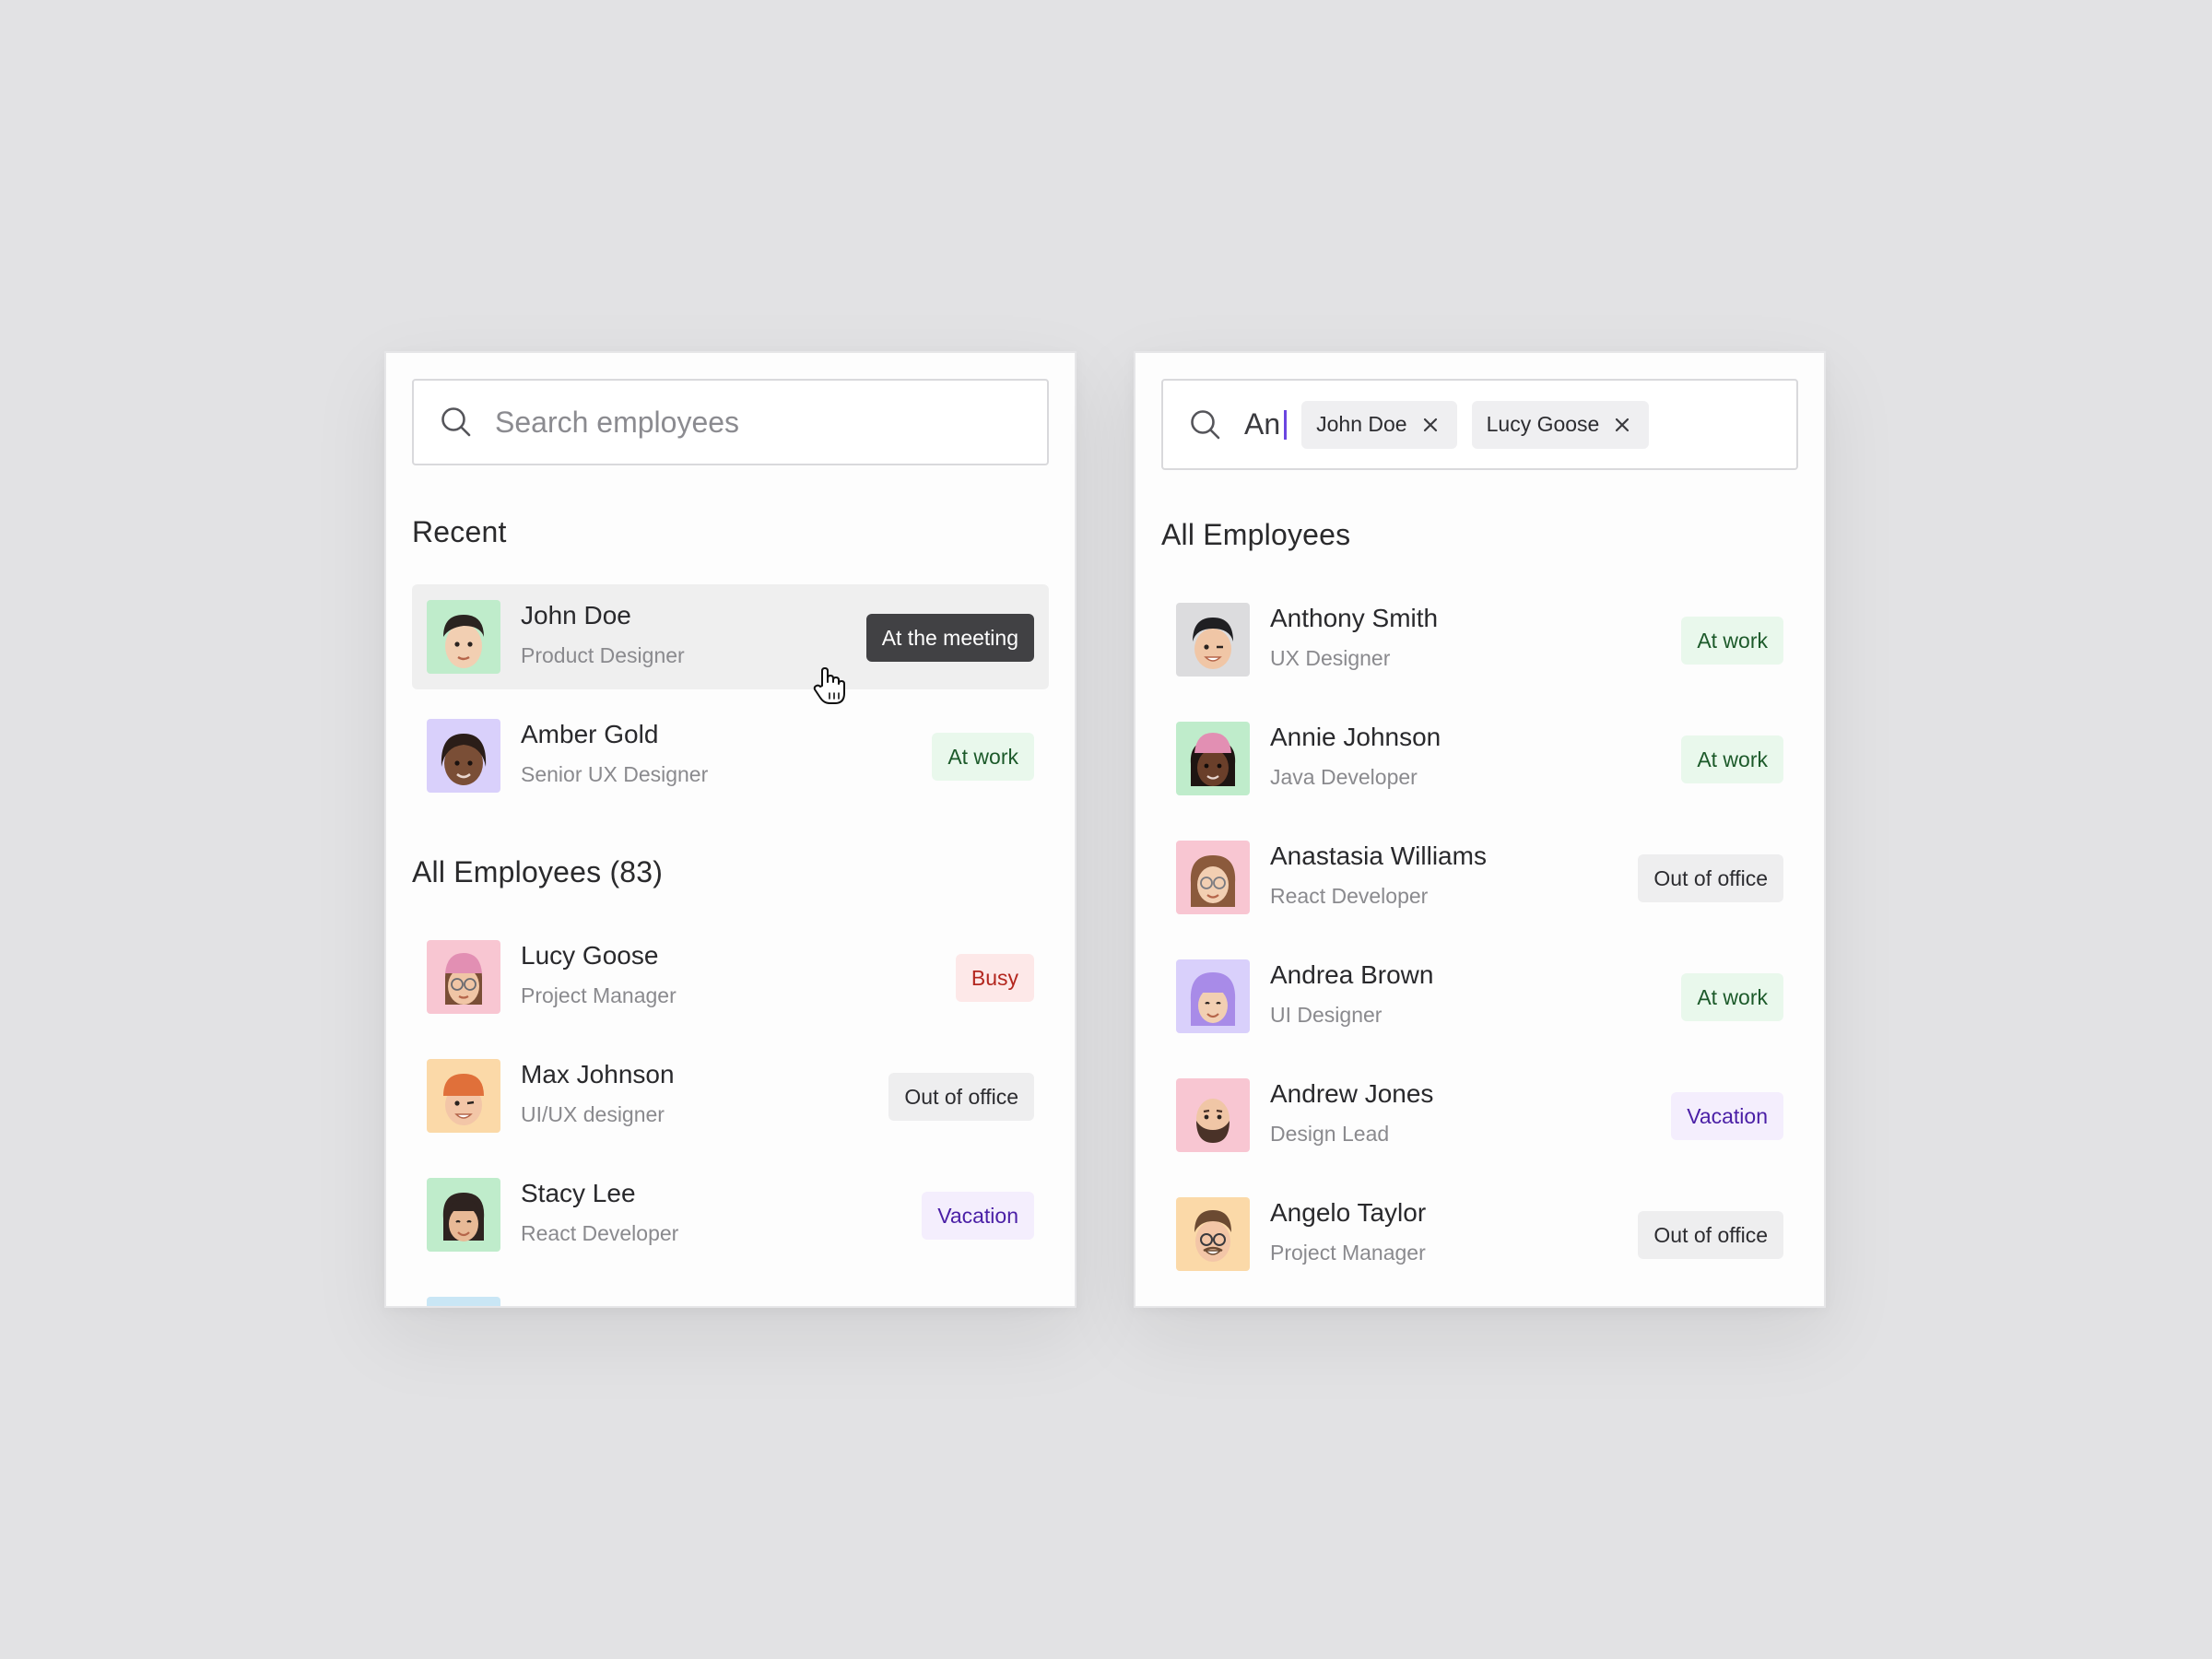 The height and width of the screenshot is (1659, 2212). I want to click on employee-role: Senior UX Designer, so click(615, 774).